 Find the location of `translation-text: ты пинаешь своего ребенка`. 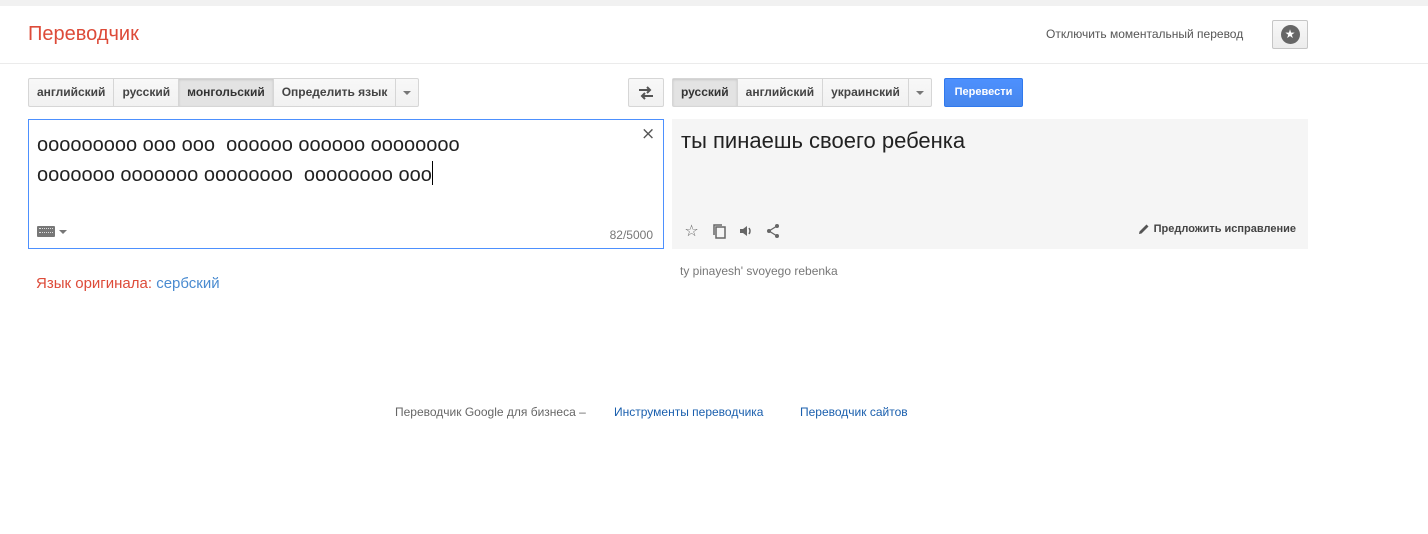

translation-text: ты пинаешь своего ребенка is located at coordinates (823, 141).